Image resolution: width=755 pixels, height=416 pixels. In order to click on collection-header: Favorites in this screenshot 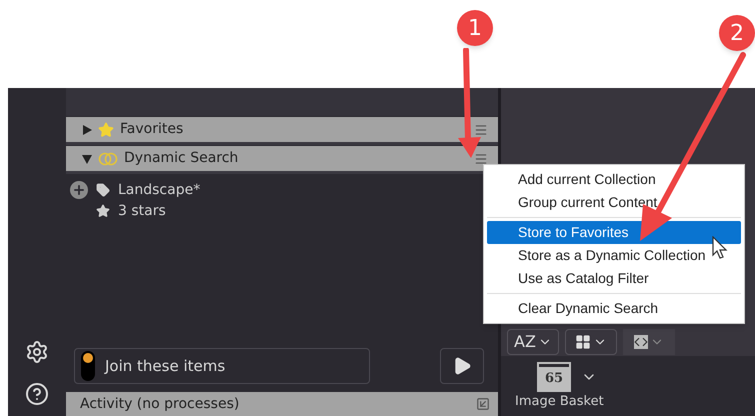, I will do `click(282, 131)`.